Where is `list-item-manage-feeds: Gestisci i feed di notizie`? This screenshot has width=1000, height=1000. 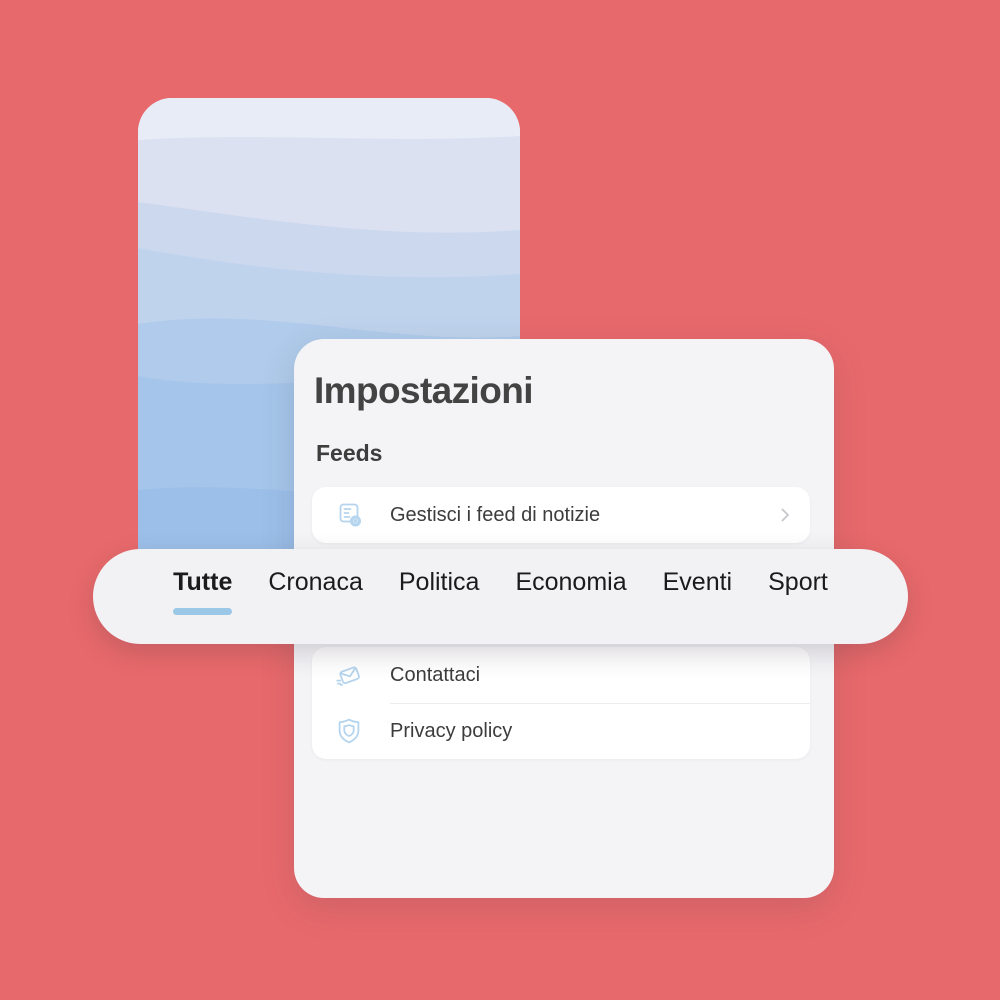
list-item-manage-feeds: Gestisci i feed di notizie is located at coordinates (561, 515).